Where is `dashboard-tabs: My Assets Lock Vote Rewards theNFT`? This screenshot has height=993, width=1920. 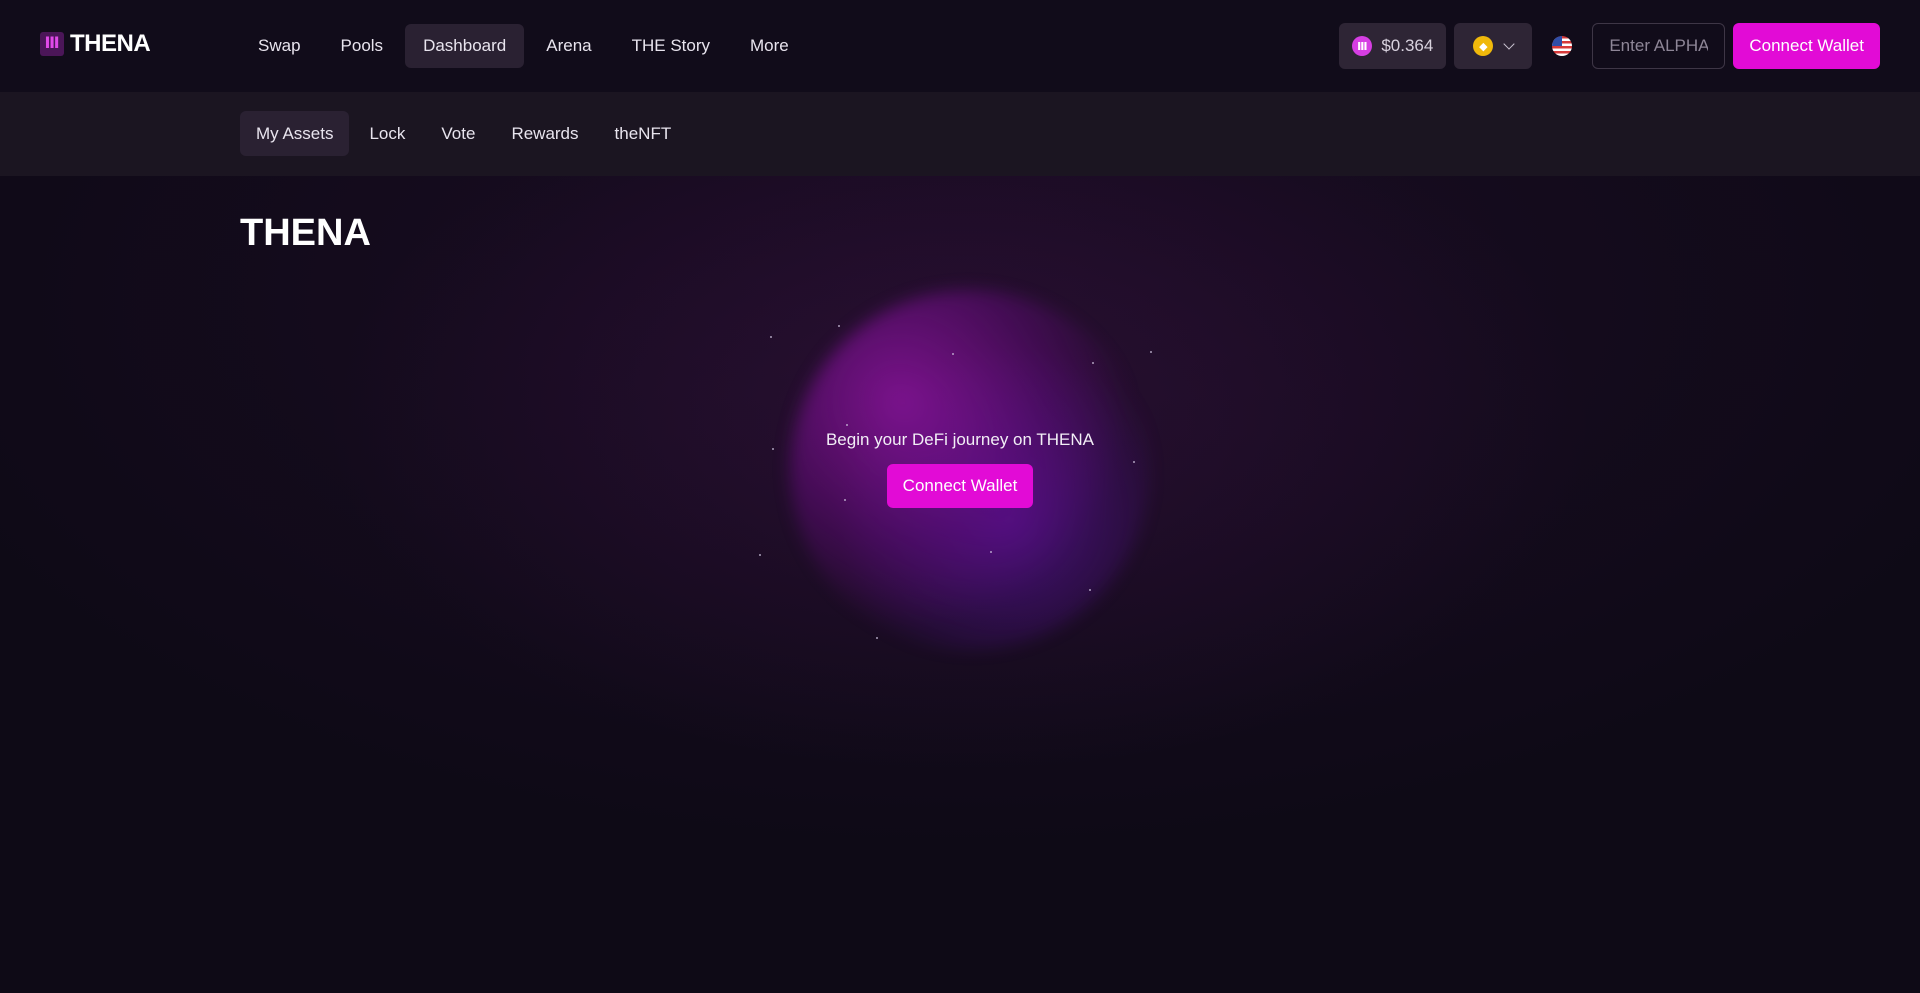
dashboard-tabs: My Assets Lock Vote Rewards theNFT is located at coordinates (463, 133).